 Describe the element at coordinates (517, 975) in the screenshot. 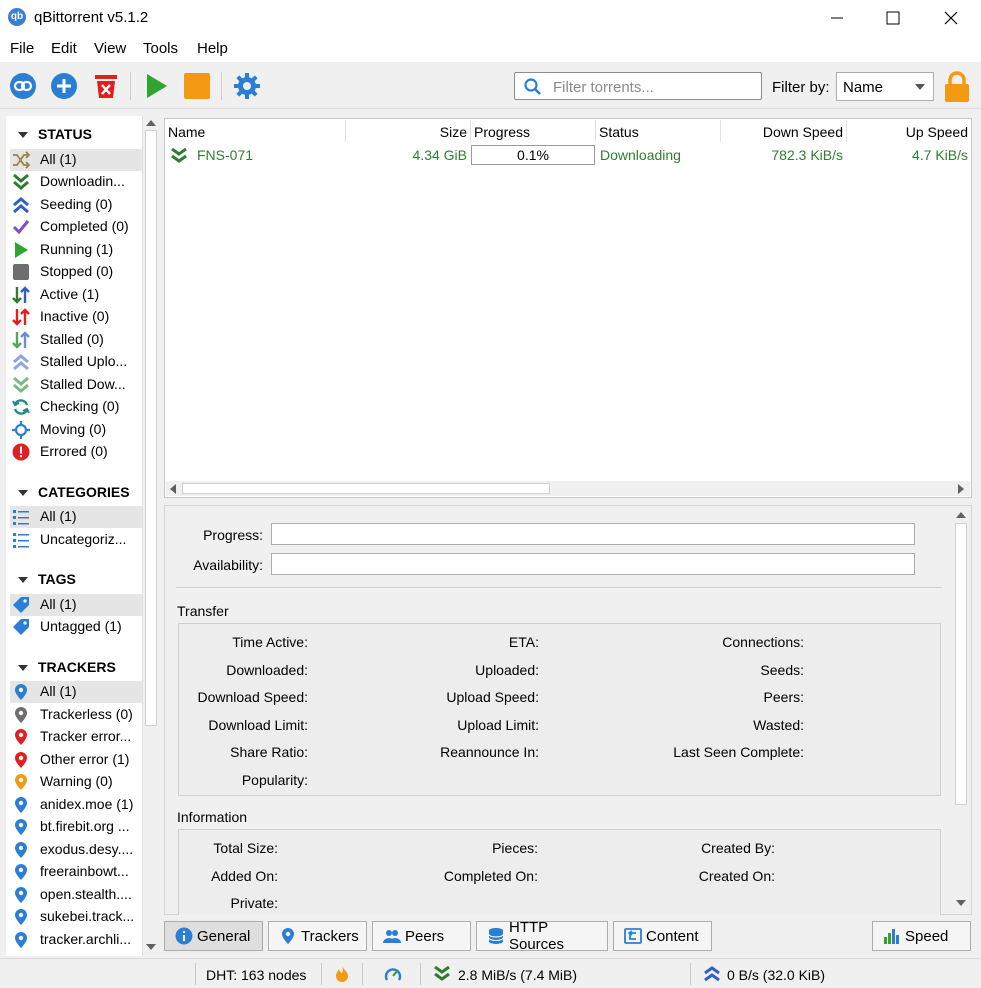

I see `download-speed-status: 2.8 MiB/s (7.4 MiB)` at that location.